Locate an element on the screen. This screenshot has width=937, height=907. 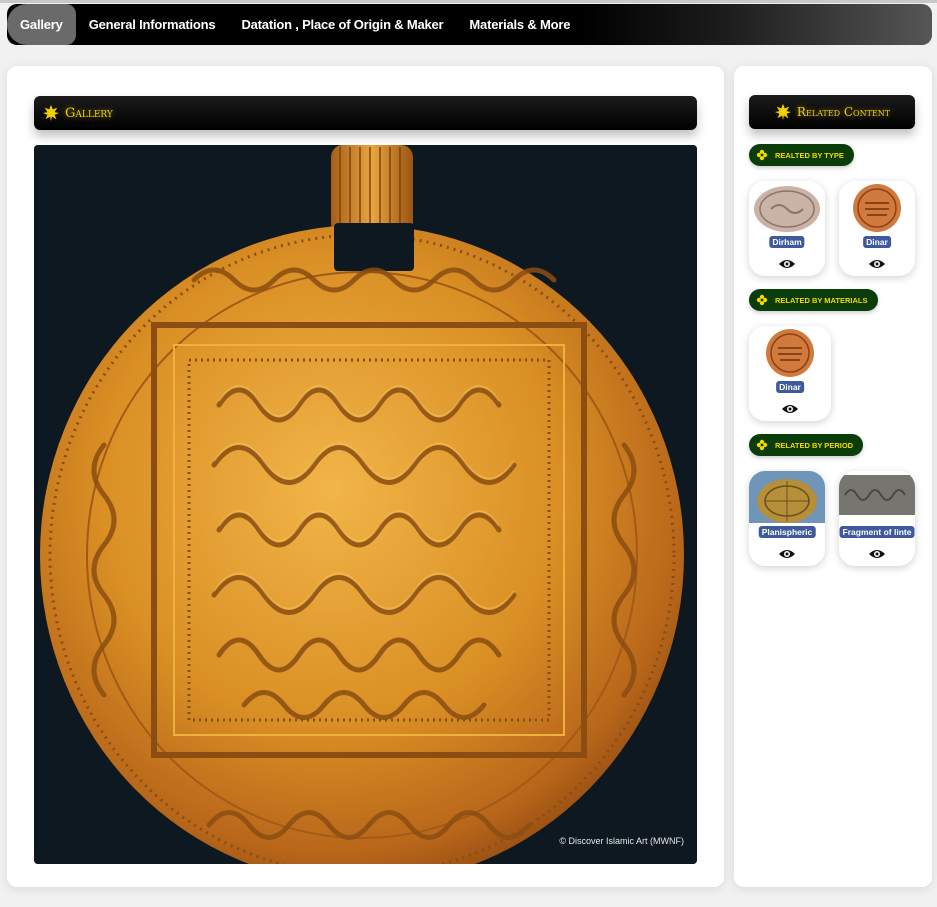
dirham-thumbnail is located at coordinates (787, 207).